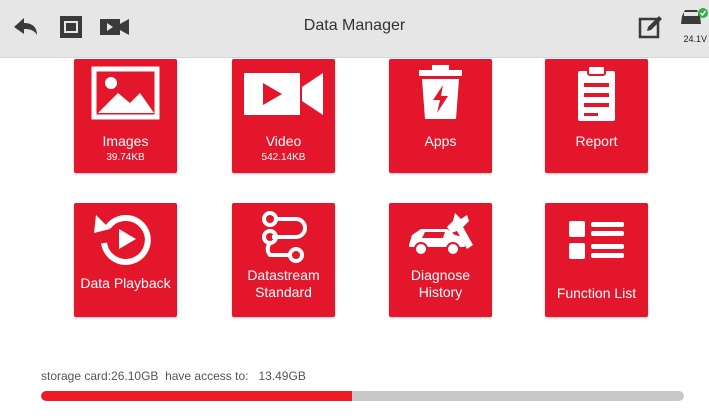  What do you see at coordinates (283, 94) in the screenshot?
I see `video-icon` at bounding box center [283, 94].